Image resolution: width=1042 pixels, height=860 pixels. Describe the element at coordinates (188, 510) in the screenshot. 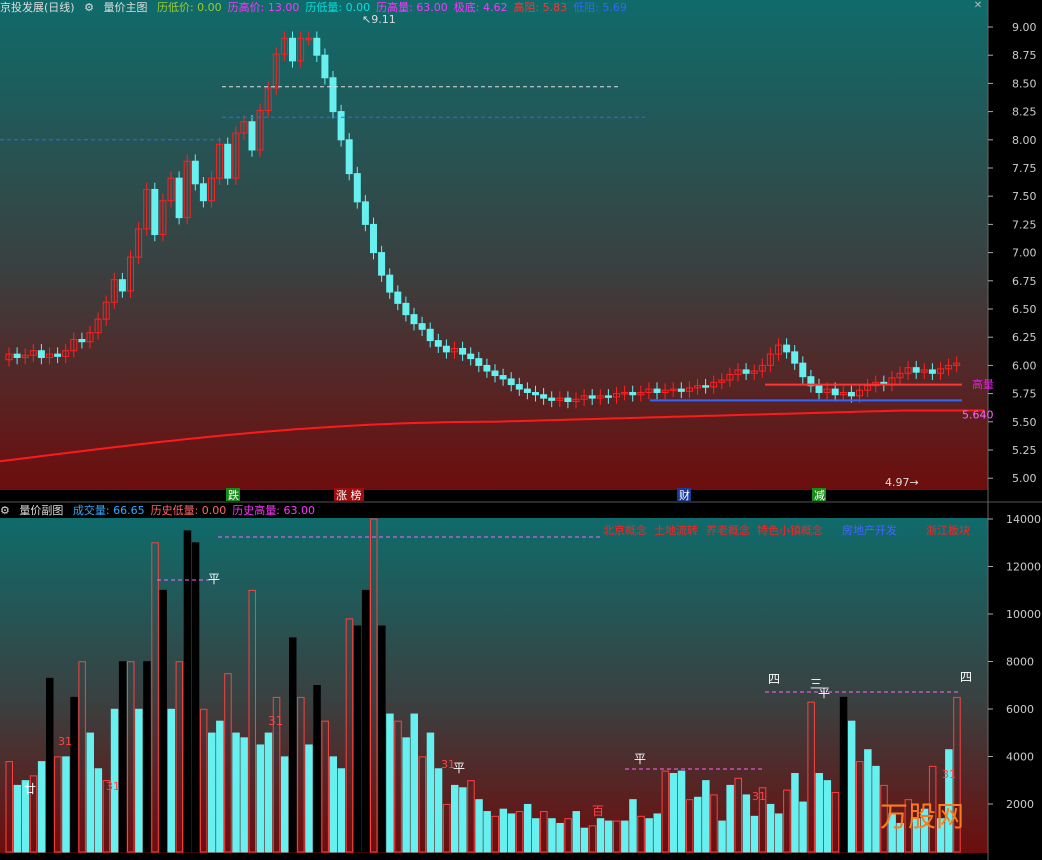

I see `stat-item: 历史低量: 0.00` at that location.